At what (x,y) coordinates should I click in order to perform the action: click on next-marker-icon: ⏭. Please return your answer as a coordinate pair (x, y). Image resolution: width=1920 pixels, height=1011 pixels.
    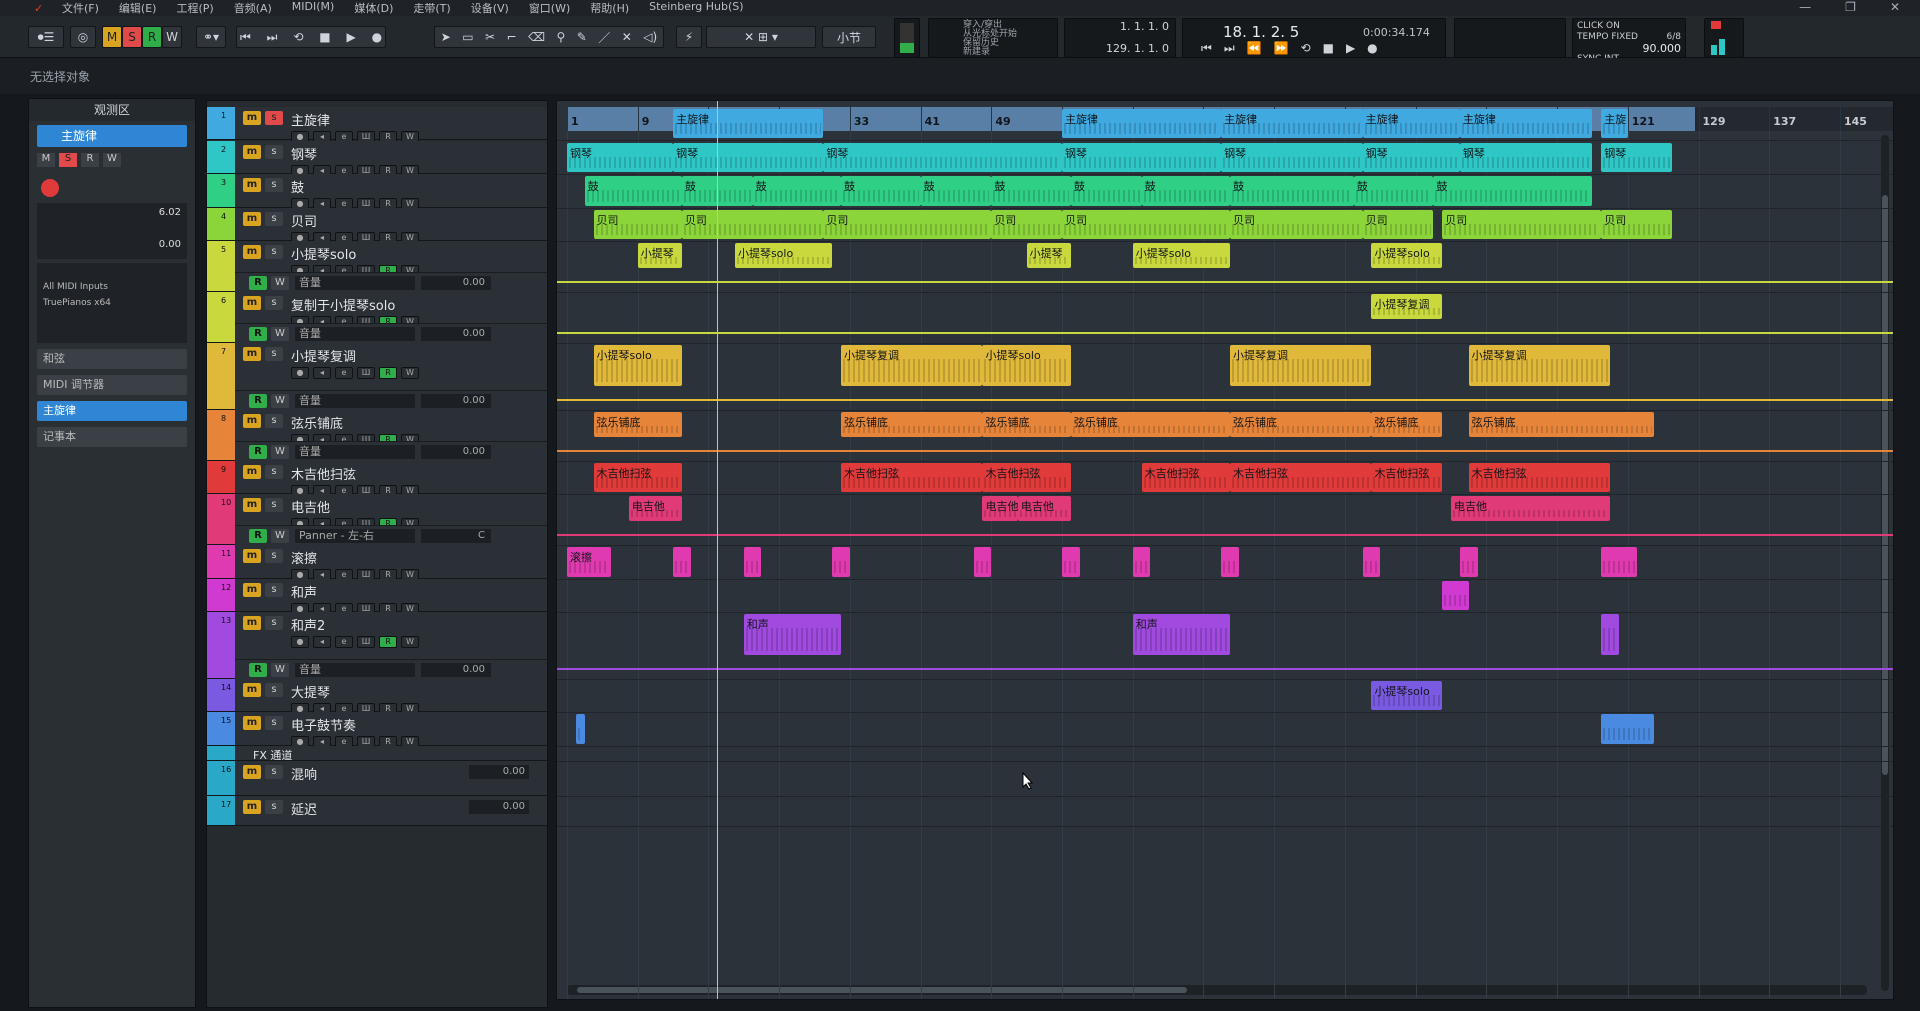
    Looking at the image, I should click on (1229, 49).